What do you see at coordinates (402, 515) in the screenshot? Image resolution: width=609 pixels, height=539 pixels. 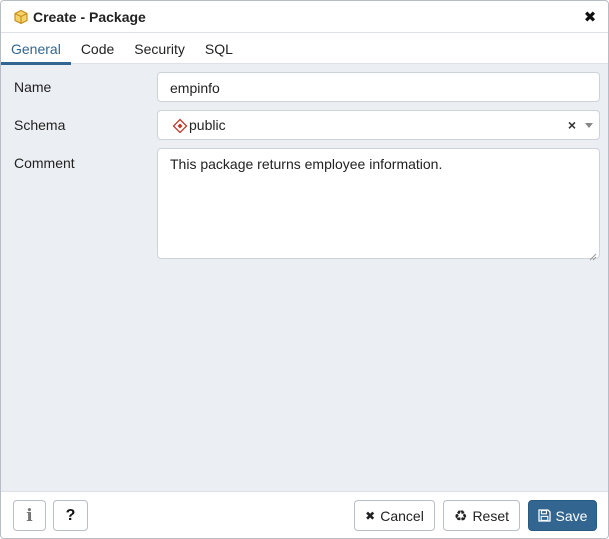 I see `cancel-label: Cancel` at bounding box center [402, 515].